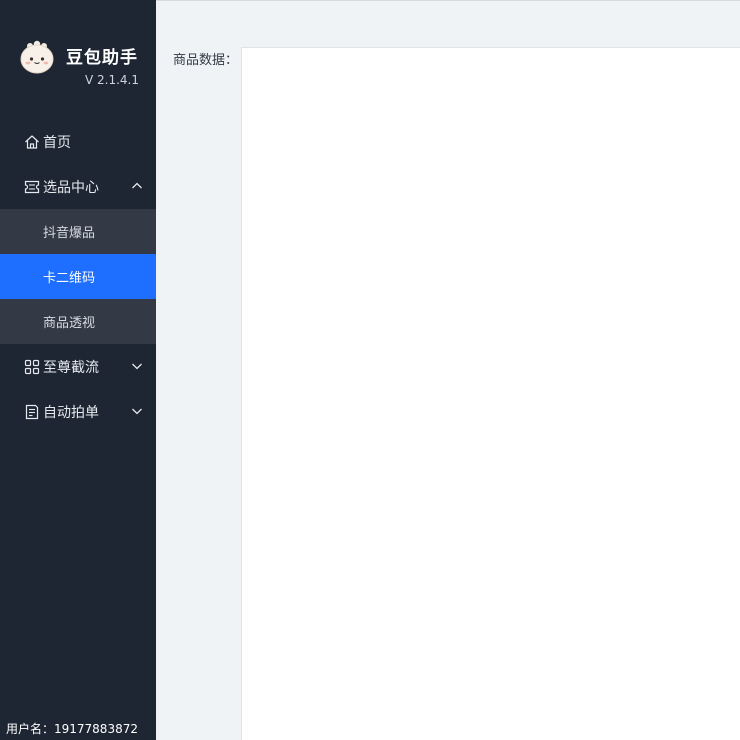  I want to click on home-icon, so click(32, 141).